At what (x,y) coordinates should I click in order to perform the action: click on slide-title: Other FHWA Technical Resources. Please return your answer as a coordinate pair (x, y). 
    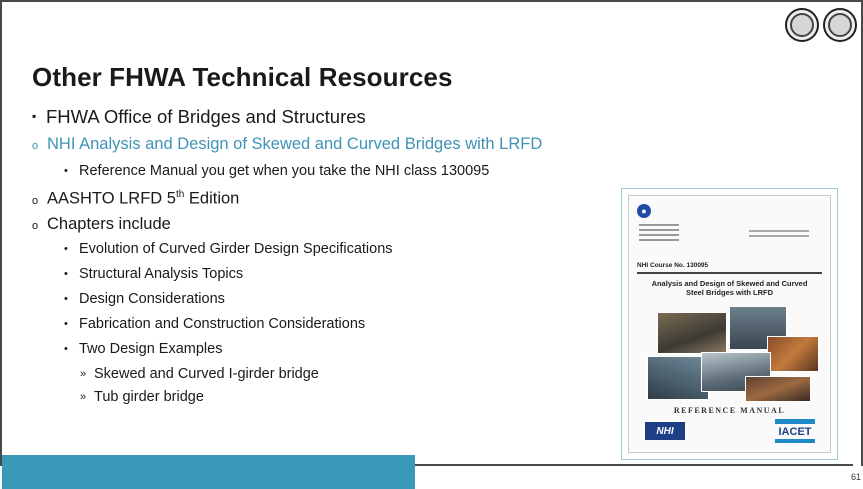
    Looking at the image, I should click on (242, 77).